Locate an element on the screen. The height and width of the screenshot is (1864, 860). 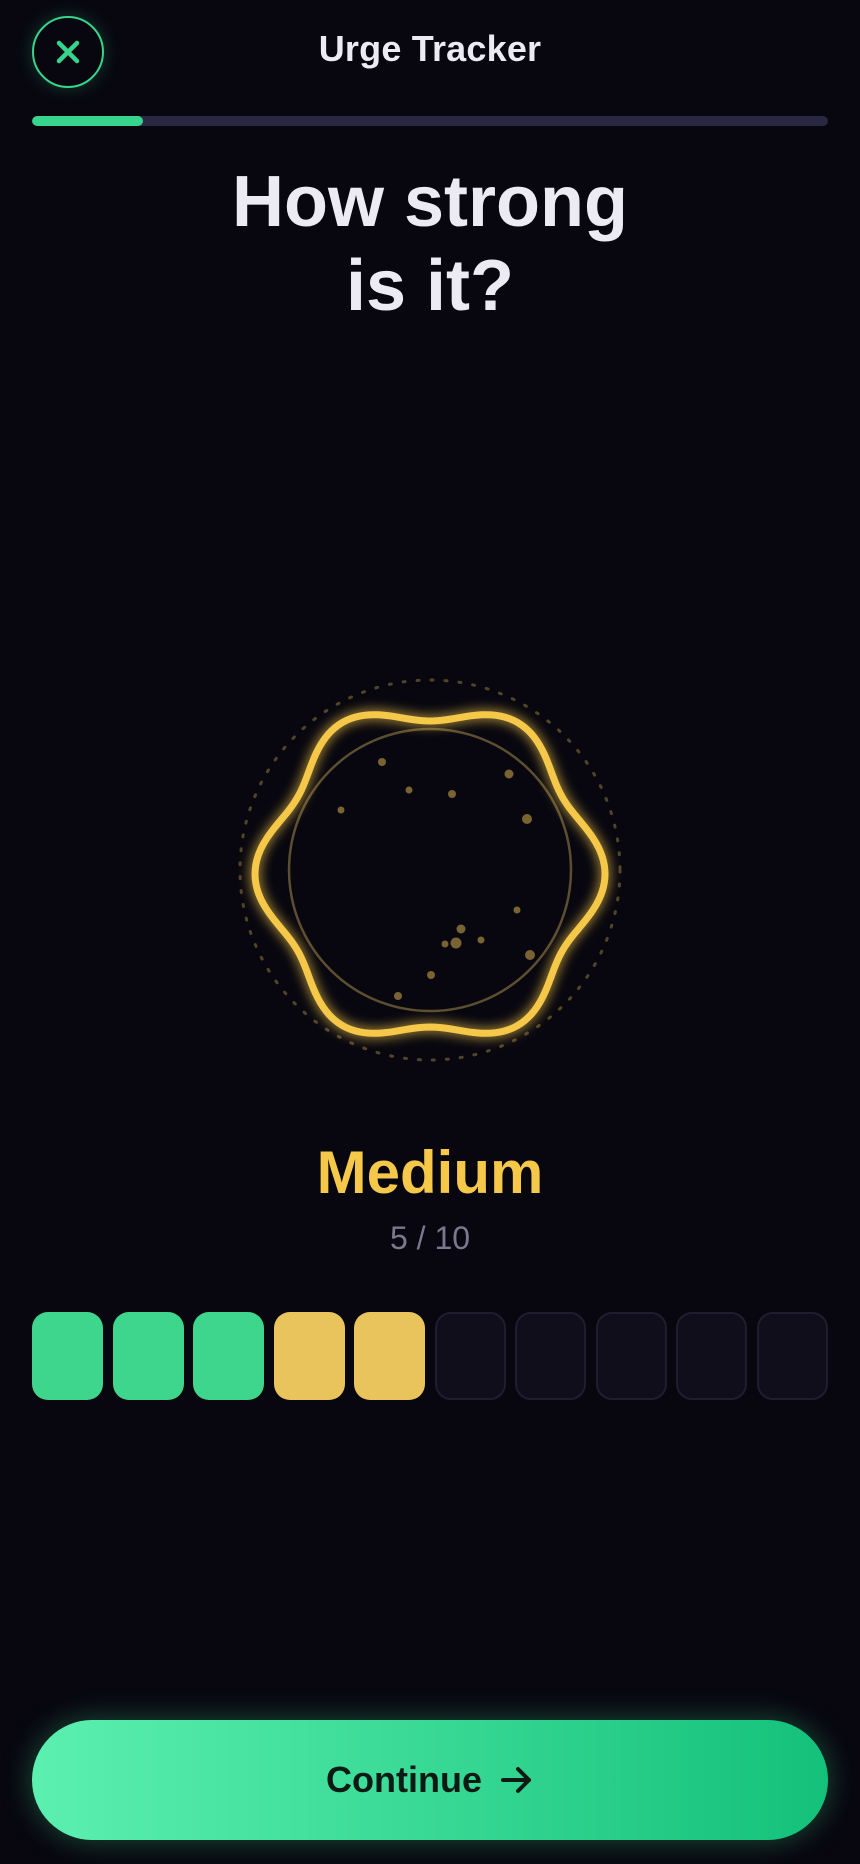
continue-button: Continue is located at coordinates (430, 1780).